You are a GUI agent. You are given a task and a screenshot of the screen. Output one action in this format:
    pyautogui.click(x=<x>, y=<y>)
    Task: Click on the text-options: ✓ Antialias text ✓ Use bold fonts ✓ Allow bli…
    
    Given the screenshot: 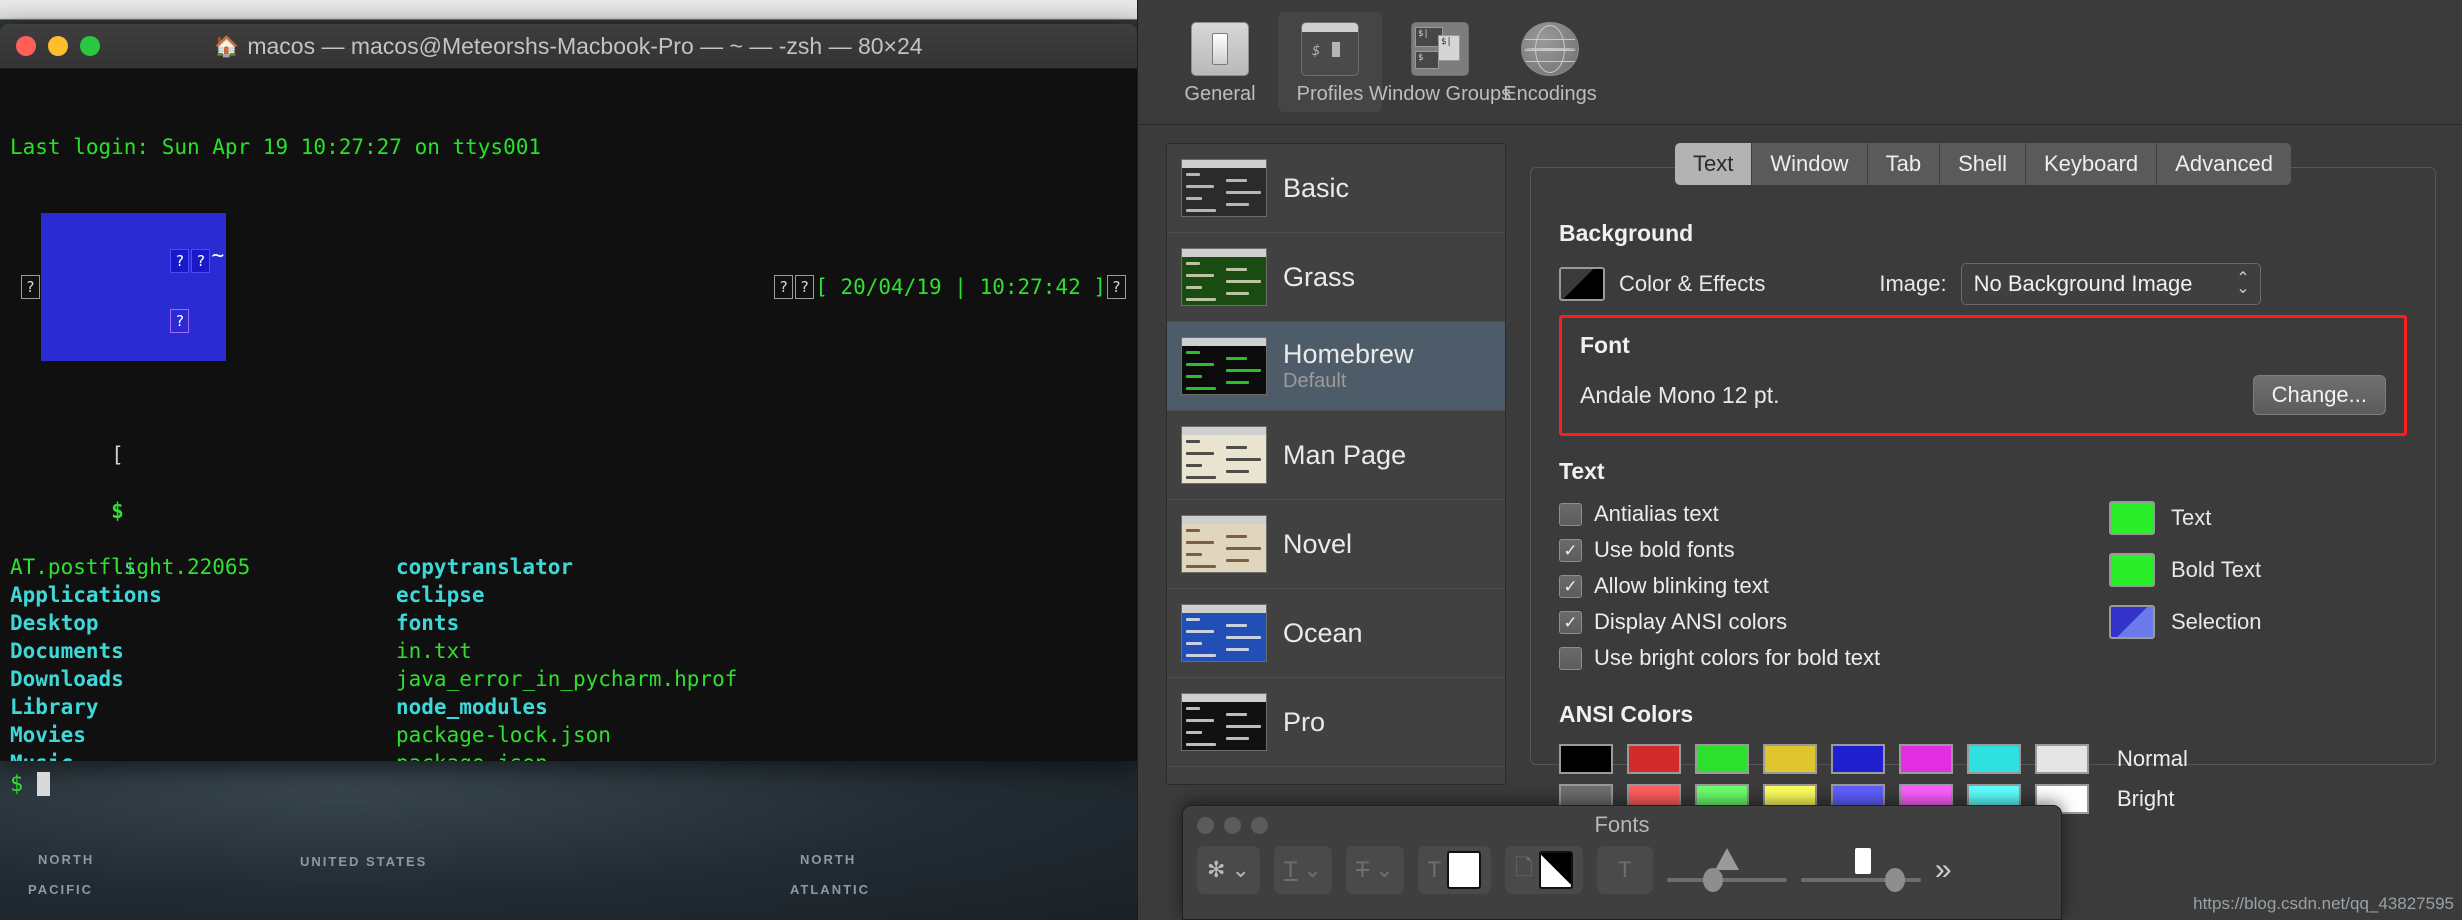 What is the action you would take?
    pyautogui.click(x=1983, y=591)
    